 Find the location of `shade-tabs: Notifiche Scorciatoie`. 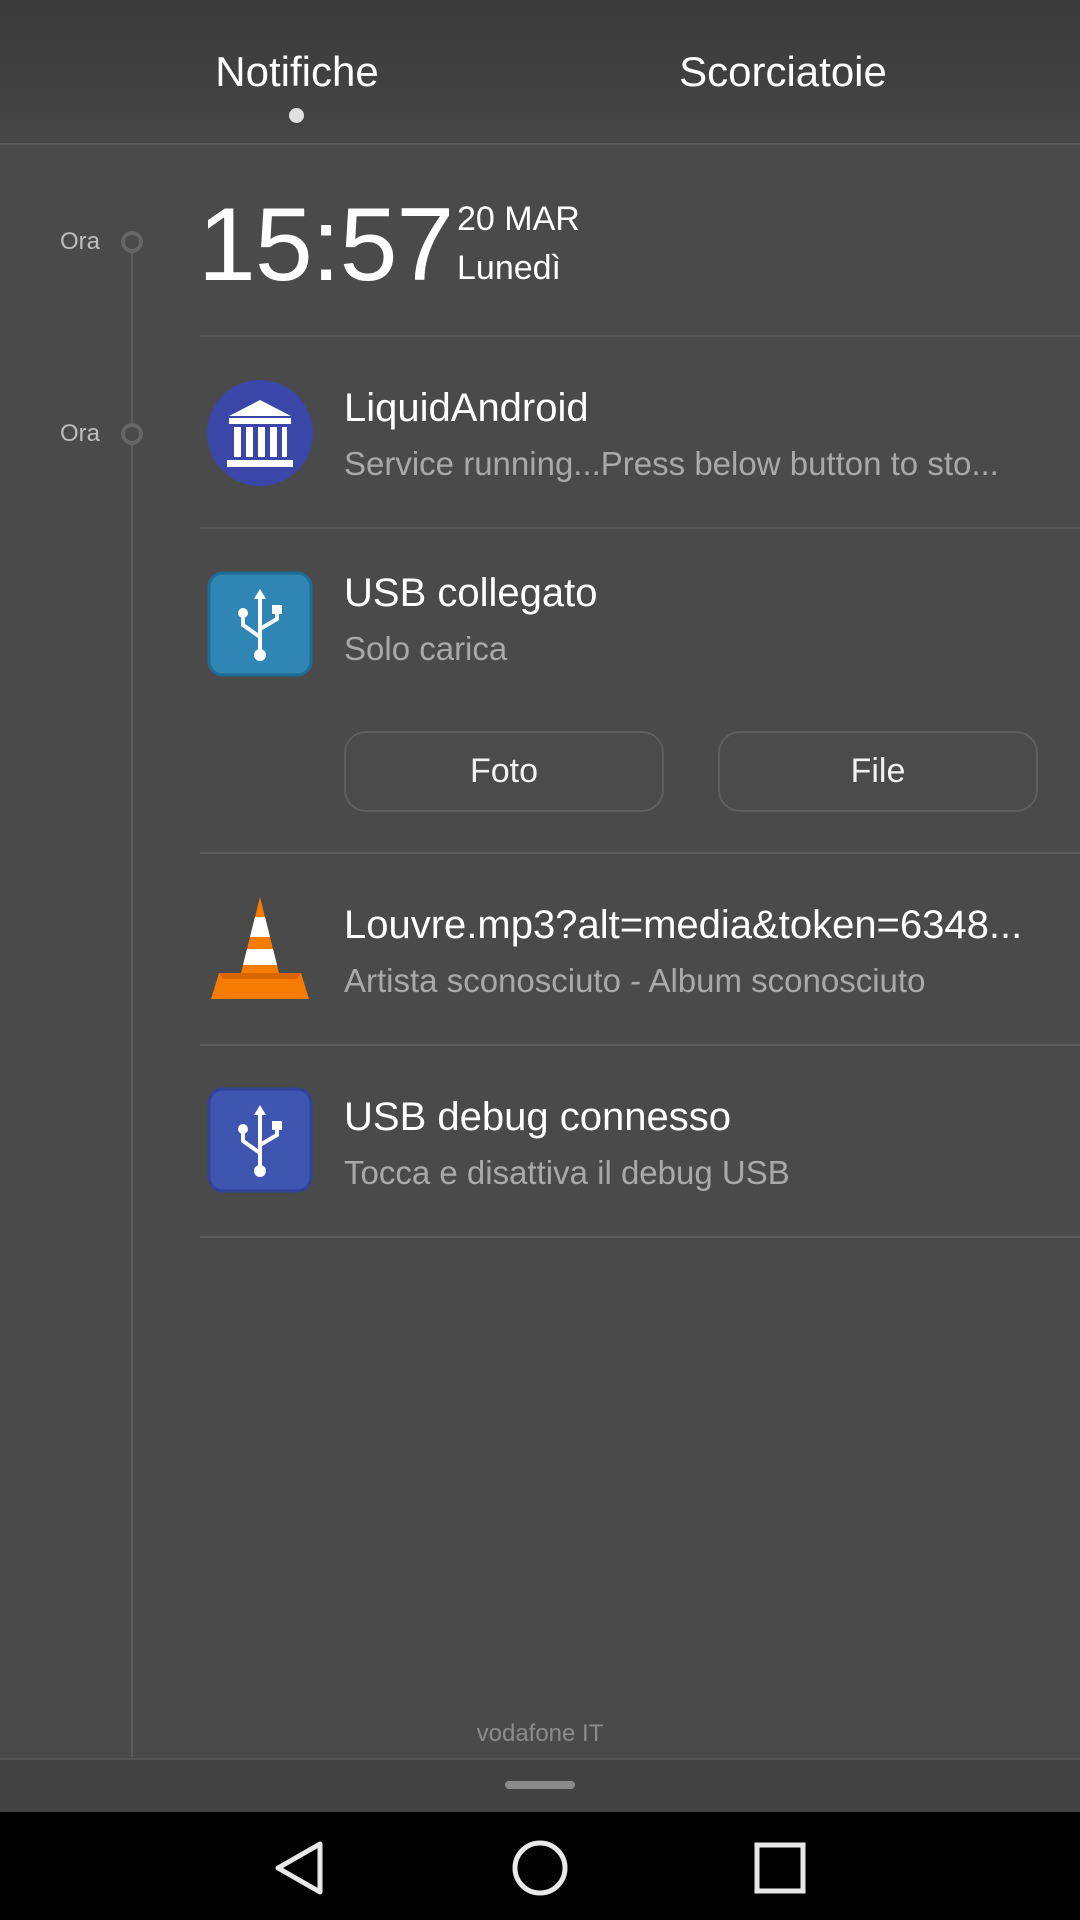

shade-tabs: Notifiche Scorciatoie is located at coordinates (540, 72).